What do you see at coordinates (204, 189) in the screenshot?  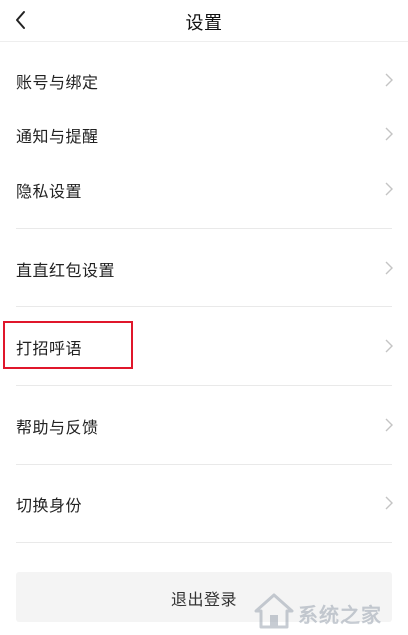 I see `settings-item-privacy: 隐私设置` at bounding box center [204, 189].